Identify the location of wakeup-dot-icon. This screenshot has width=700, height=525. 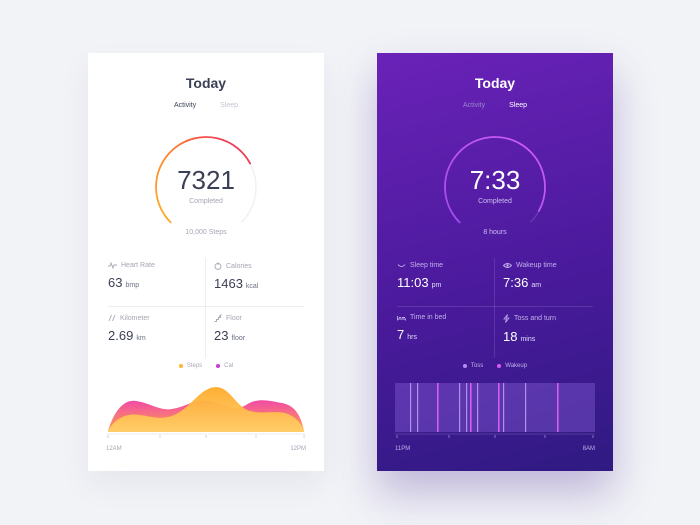
(499, 366).